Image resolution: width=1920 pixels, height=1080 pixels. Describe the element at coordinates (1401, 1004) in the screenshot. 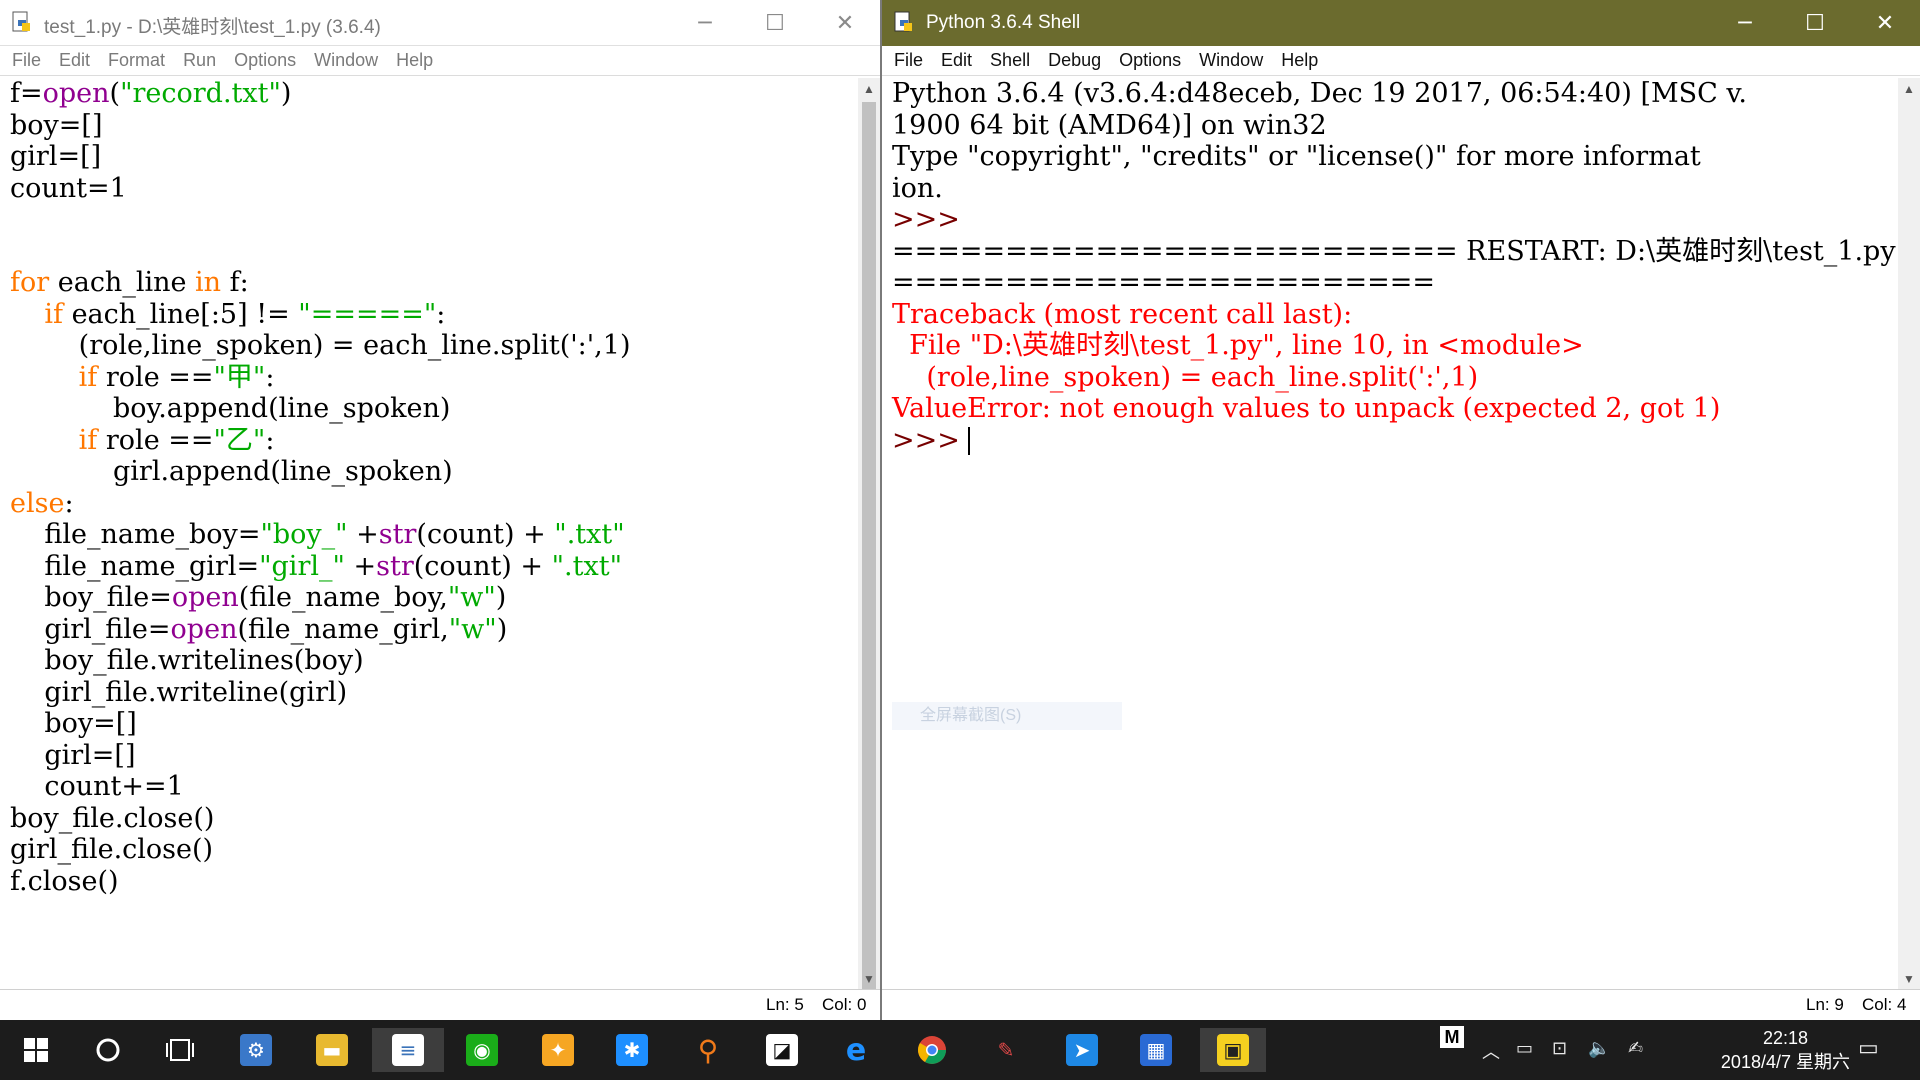

I see `shell-statusbar: Ln: 9 Col: 4` at that location.